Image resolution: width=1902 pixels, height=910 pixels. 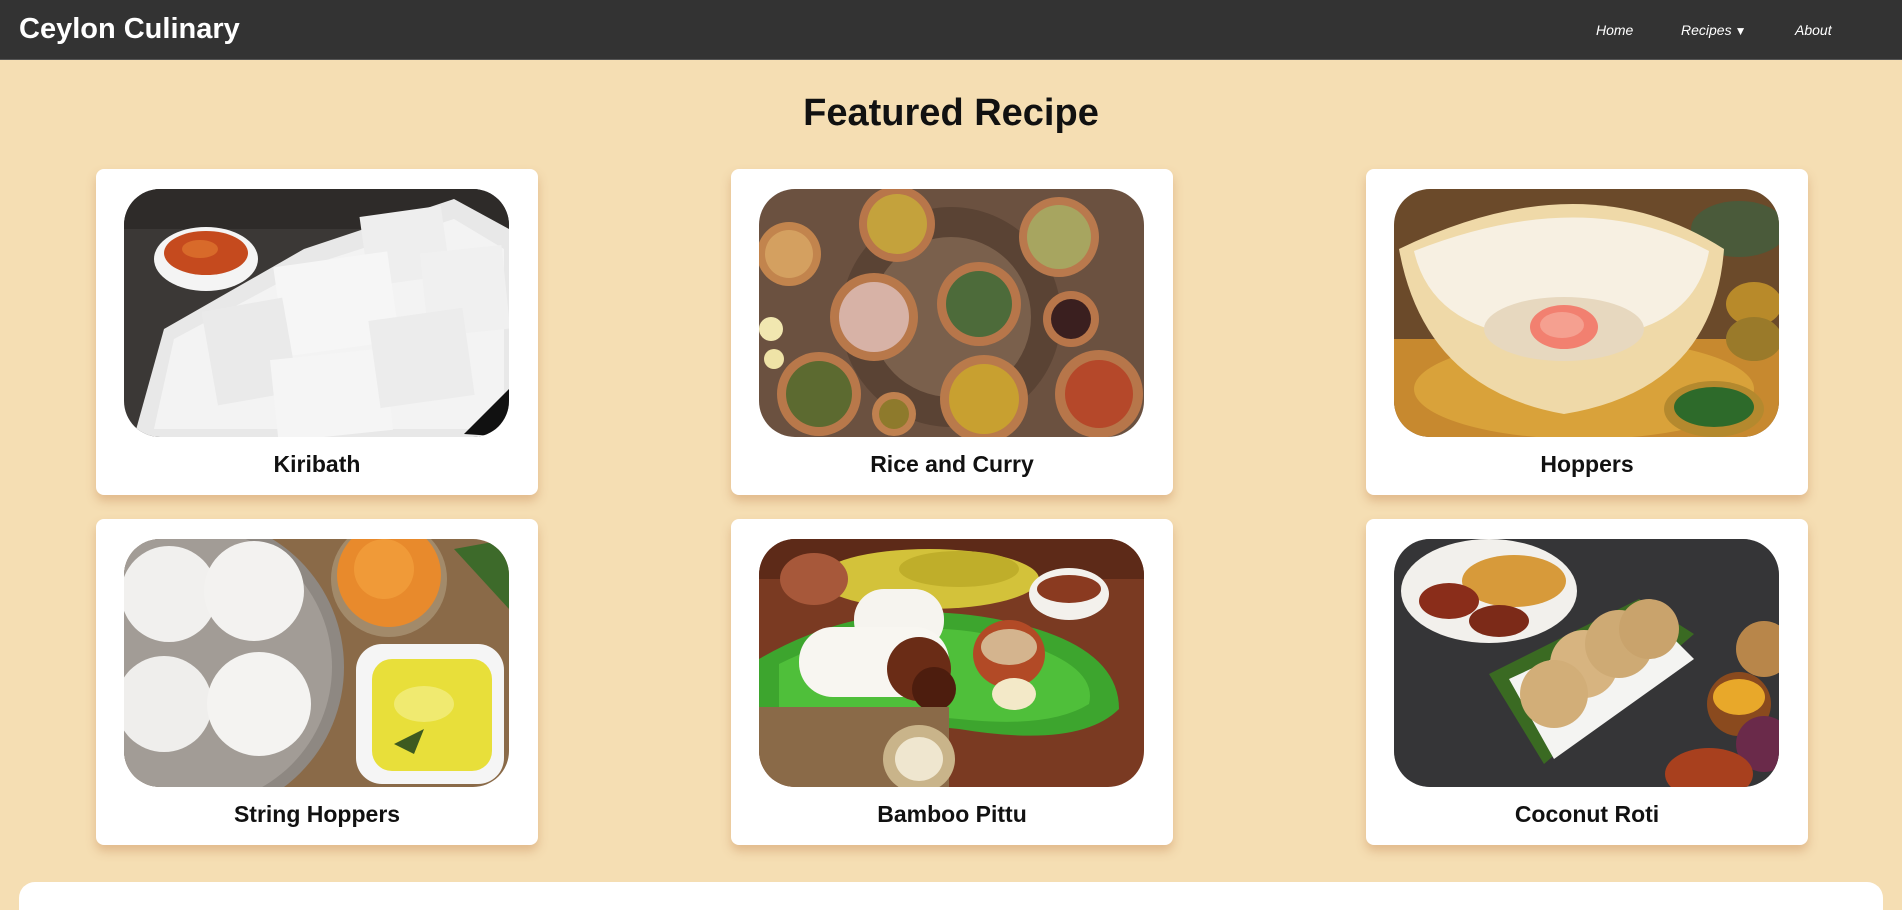 I want to click on recipe-card-bamboo-pittu: Bamboo Pittu, so click(x=952, y=682).